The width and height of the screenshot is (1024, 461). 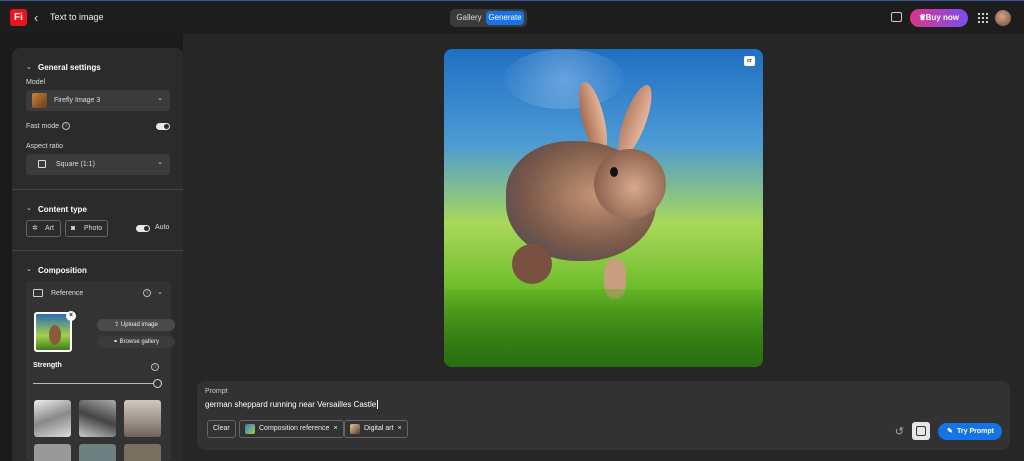 I want to click on binoculars-icon: ⚭, so click(x=115, y=342).